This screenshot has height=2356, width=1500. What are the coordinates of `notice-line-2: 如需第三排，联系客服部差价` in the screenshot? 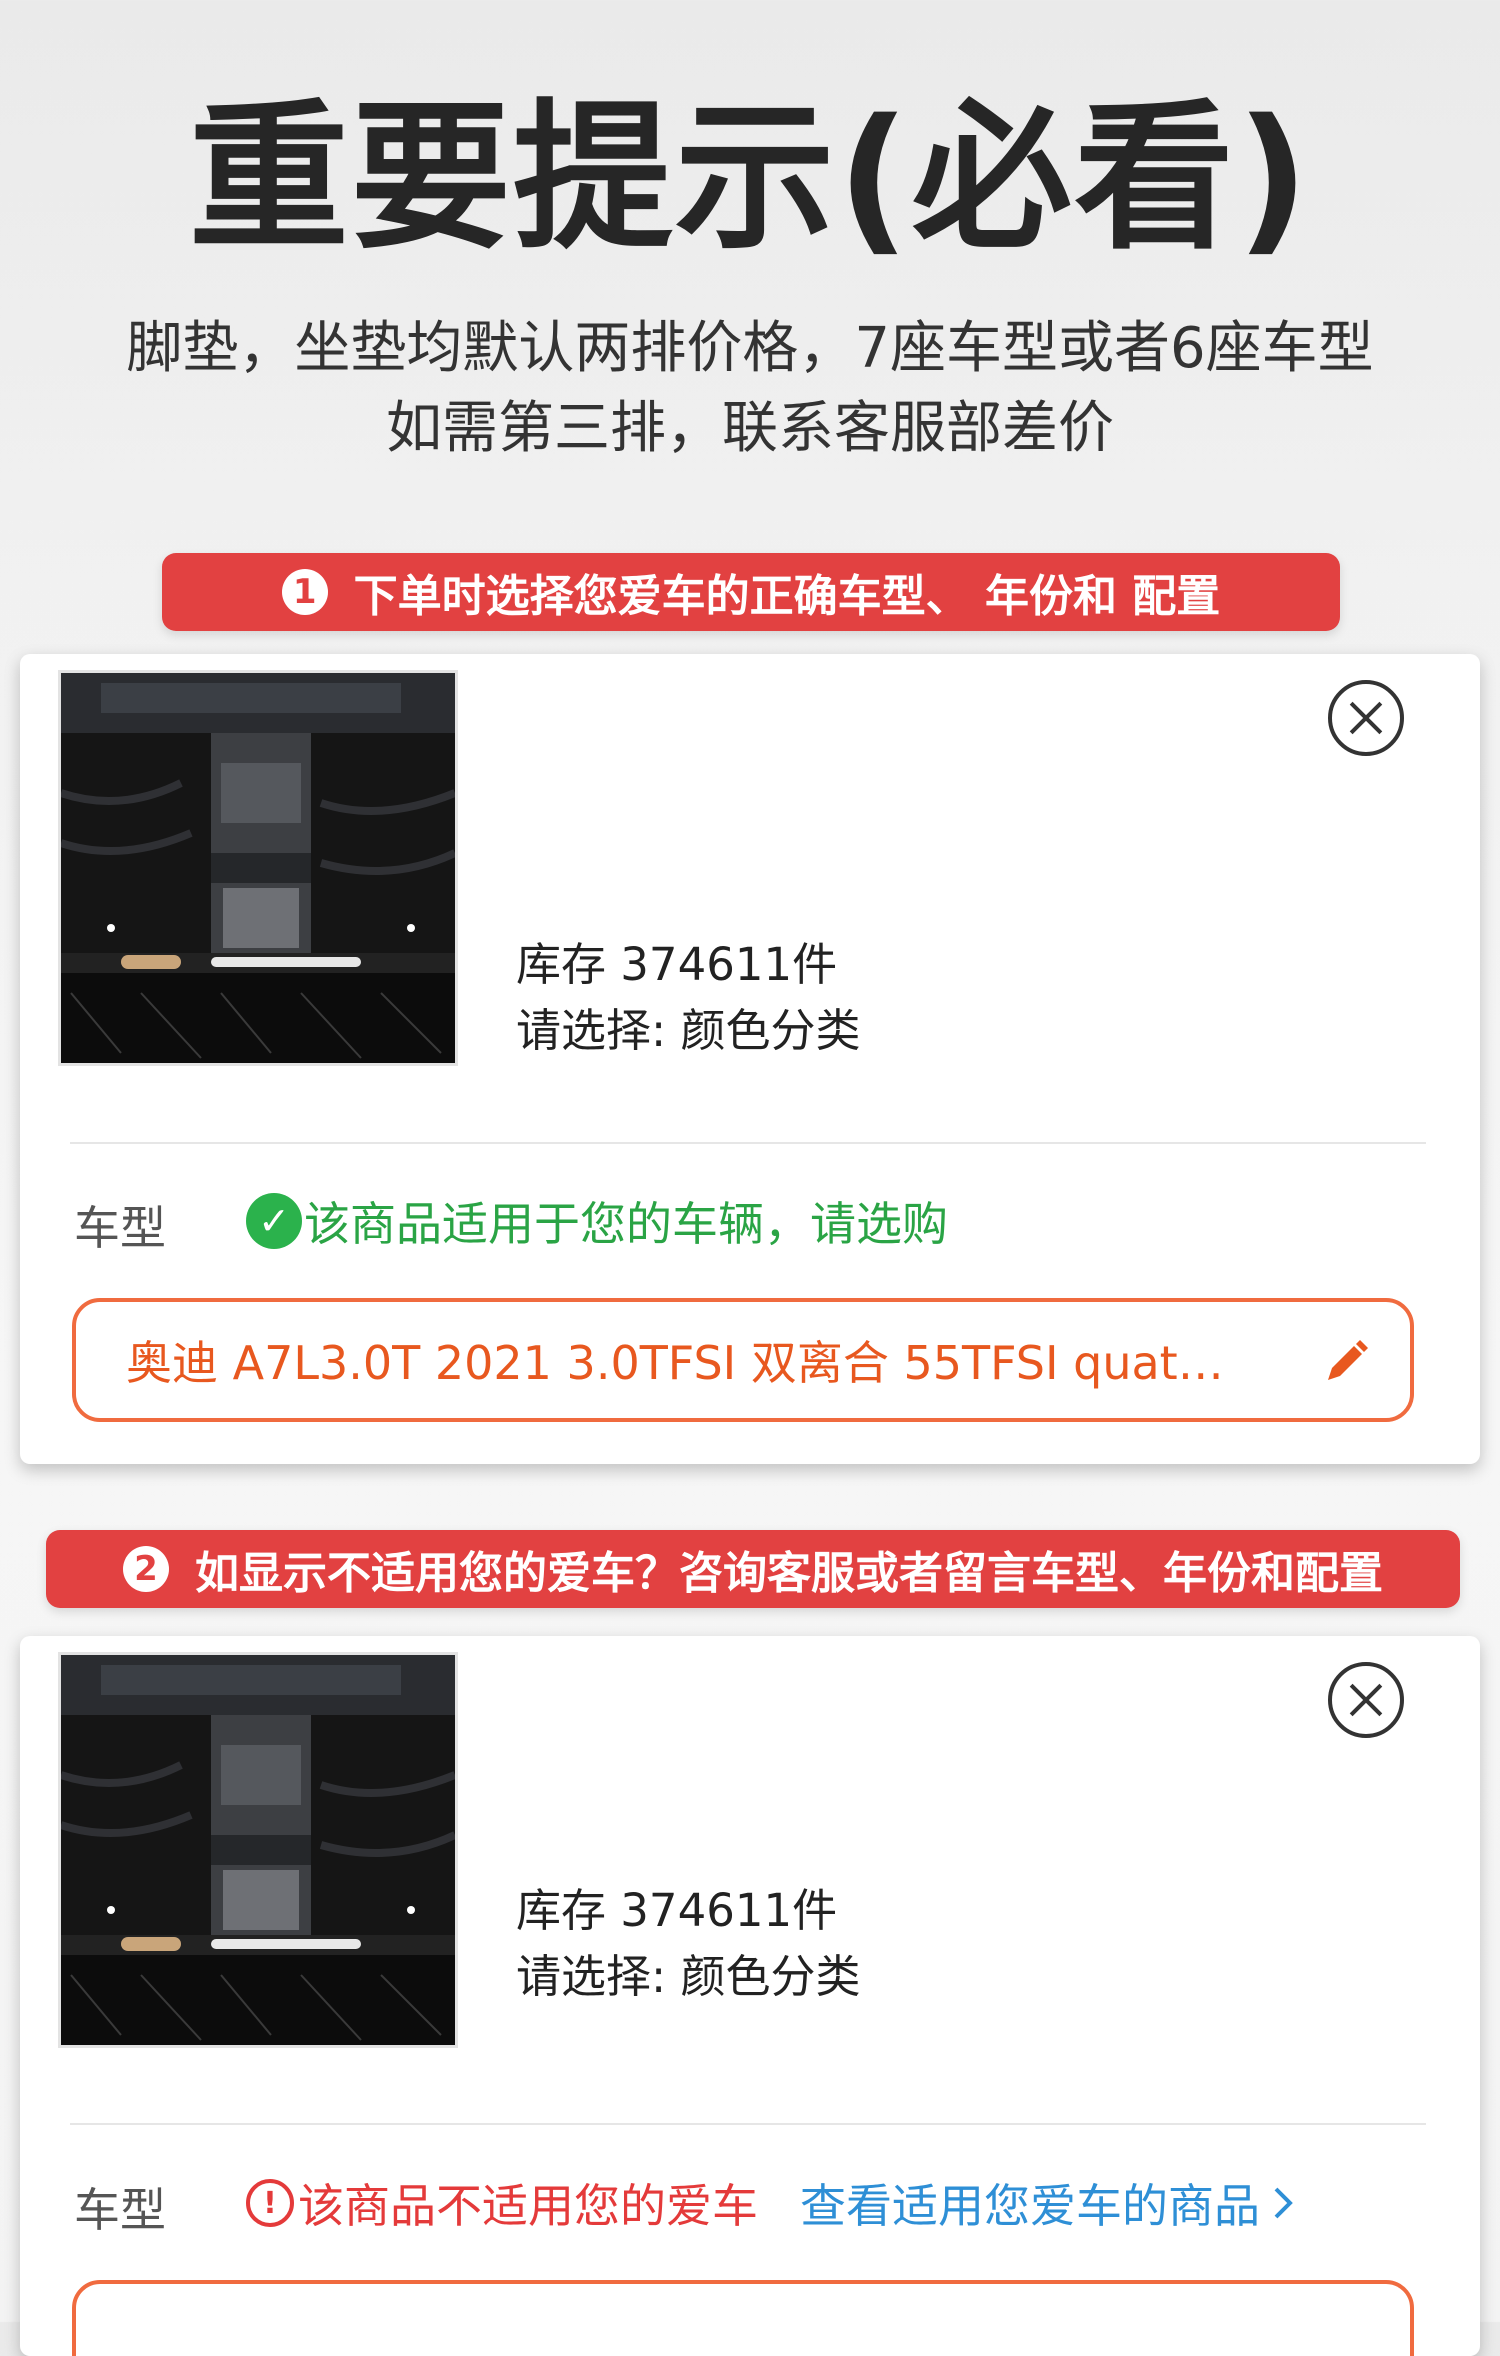 It's located at (750, 428).